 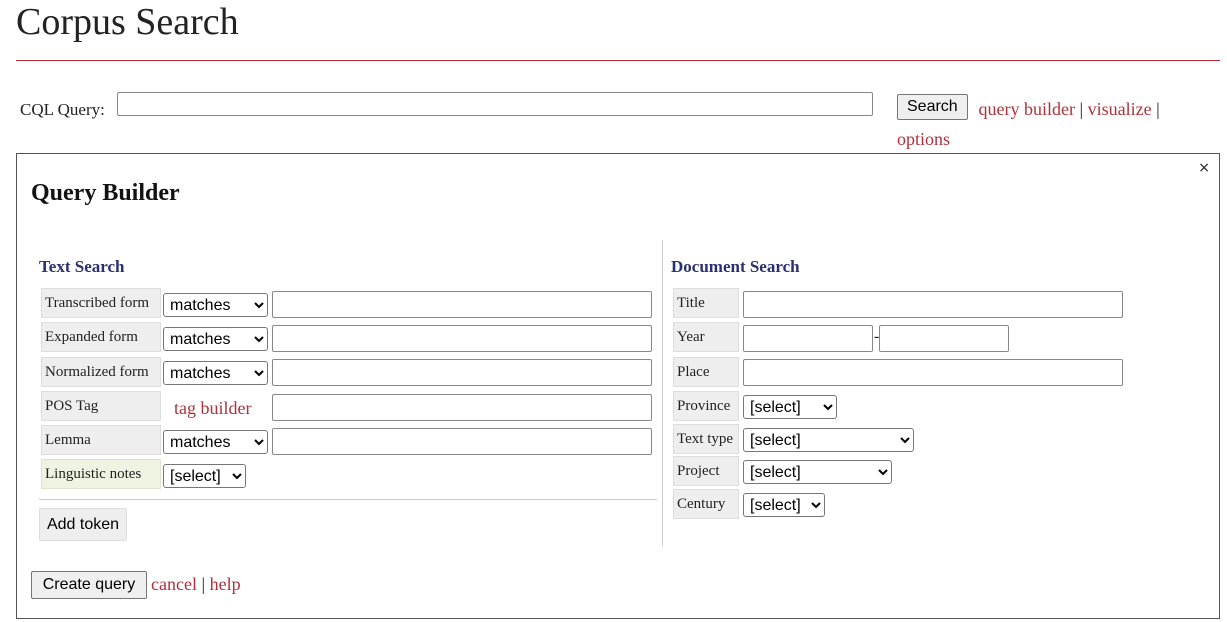 What do you see at coordinates (808, 338) in the screenshot?
I see `year-from-input` at bounding box center [808, 338].